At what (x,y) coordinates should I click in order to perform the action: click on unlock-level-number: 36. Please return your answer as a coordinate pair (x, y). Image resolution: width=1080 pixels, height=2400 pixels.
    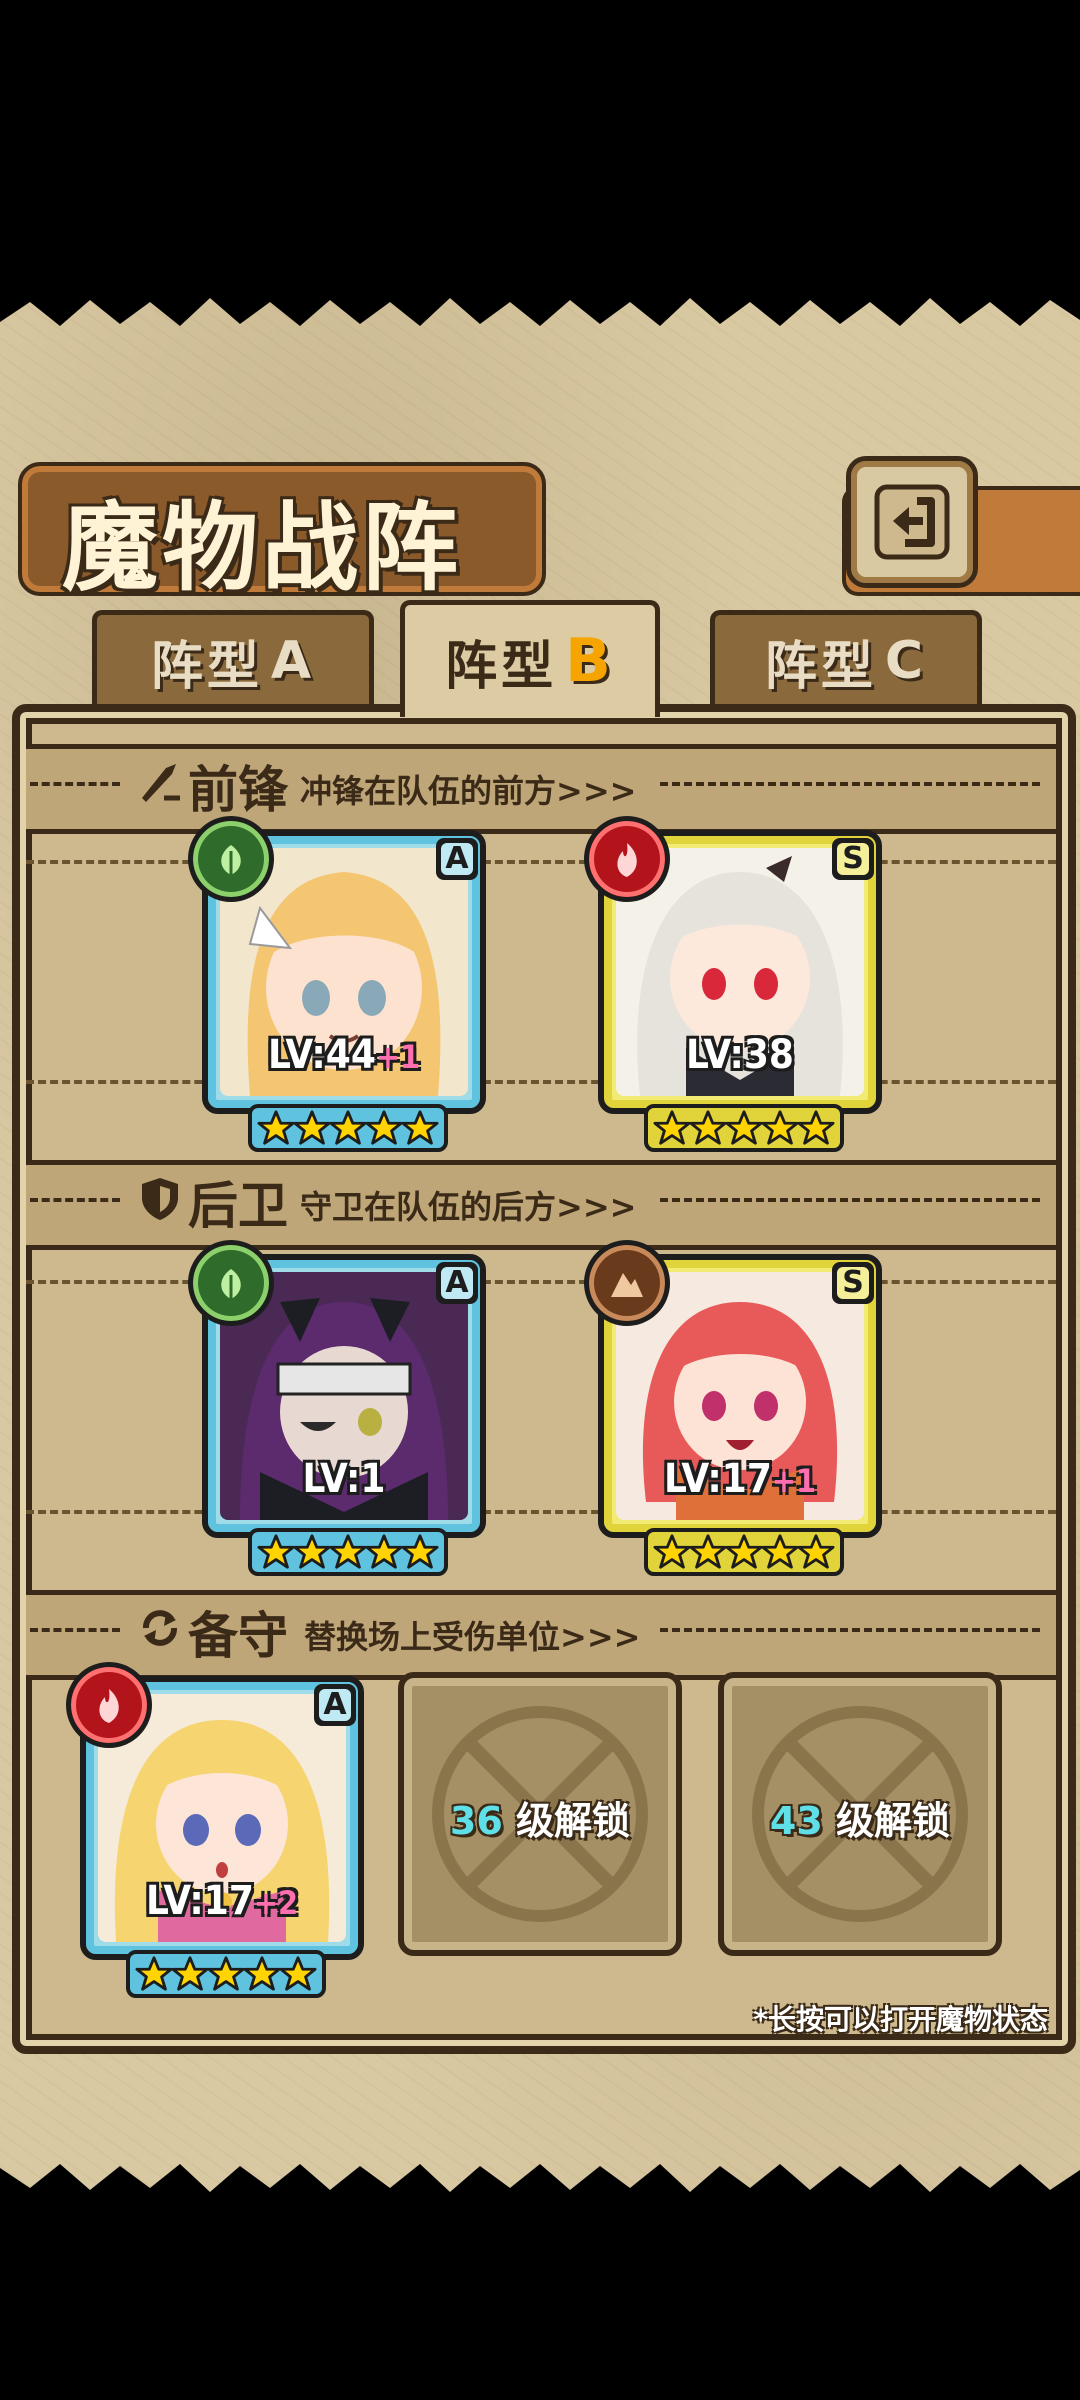
    Looking at the image, I should click on (476, 1821).